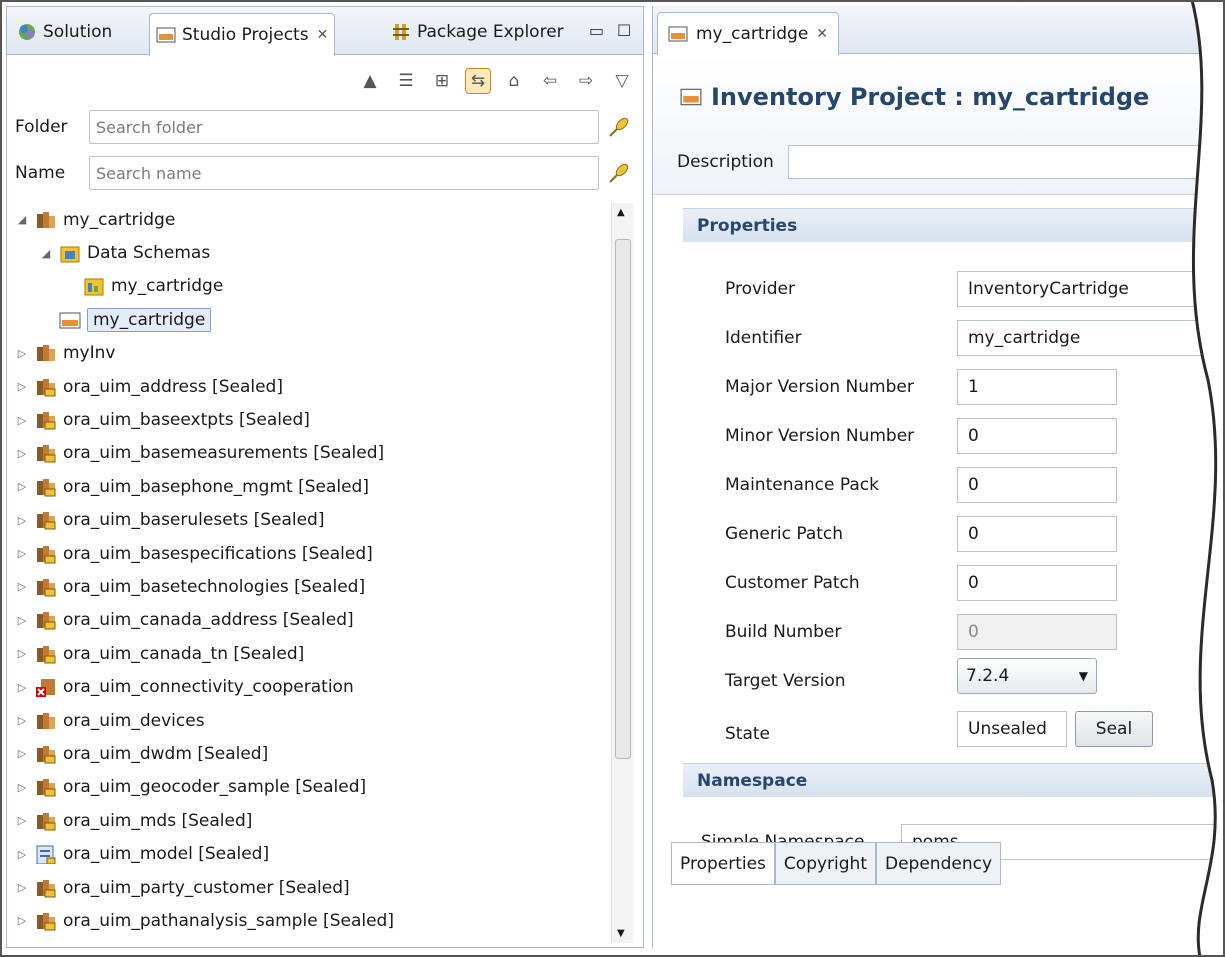 The width and height of the screenshot is (1225, 957). I want to click on tree-scrollbar: ▲ ▼, so click(622, 573).